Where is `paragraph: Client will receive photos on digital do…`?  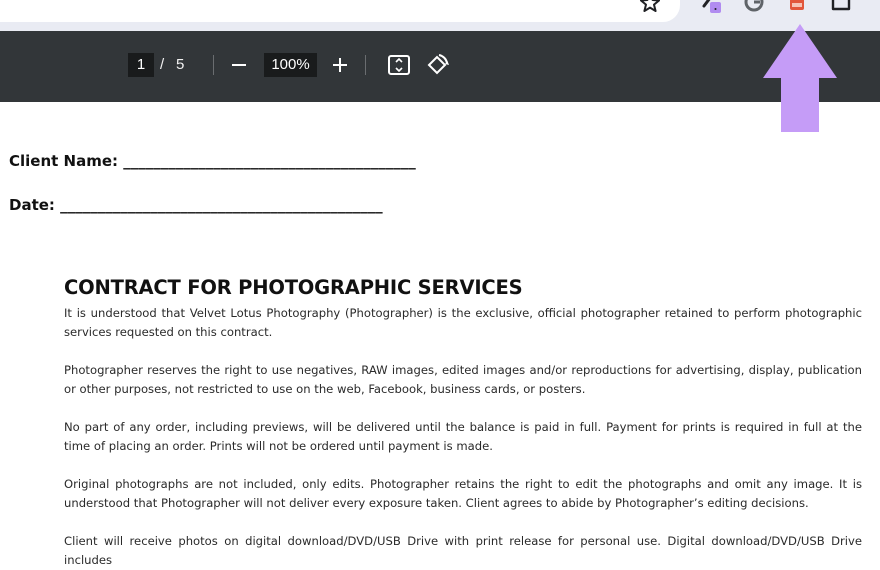
paragraph: Client will receive photos on digital do… is located at coordinates (463, 550).